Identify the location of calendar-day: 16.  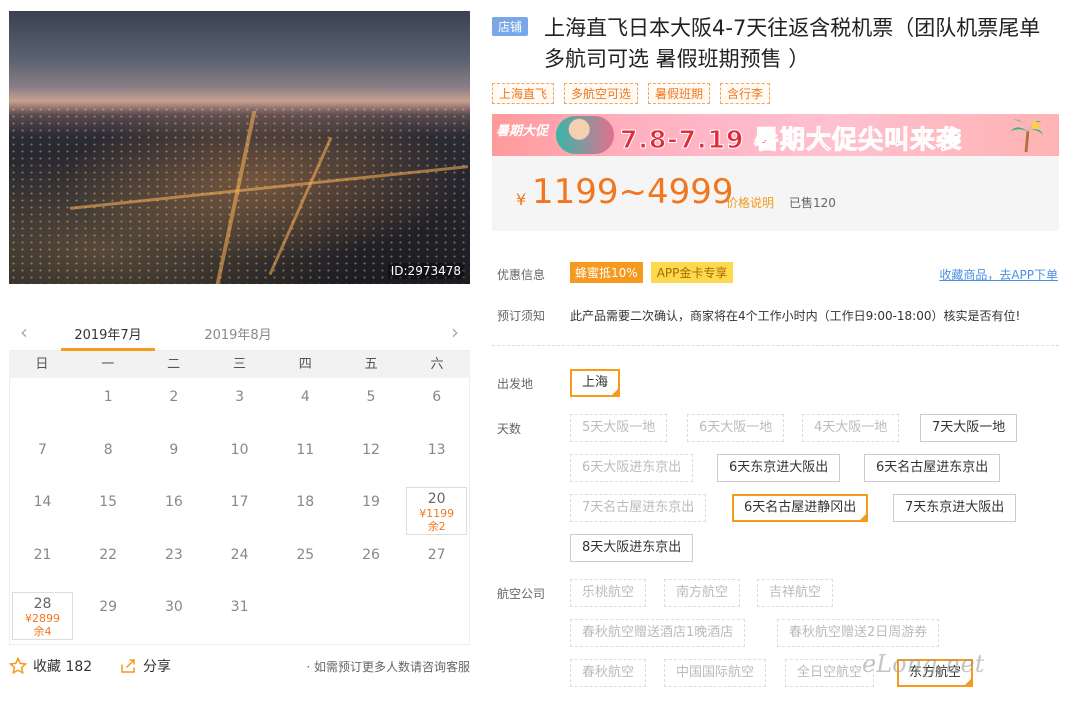
(173, 511).